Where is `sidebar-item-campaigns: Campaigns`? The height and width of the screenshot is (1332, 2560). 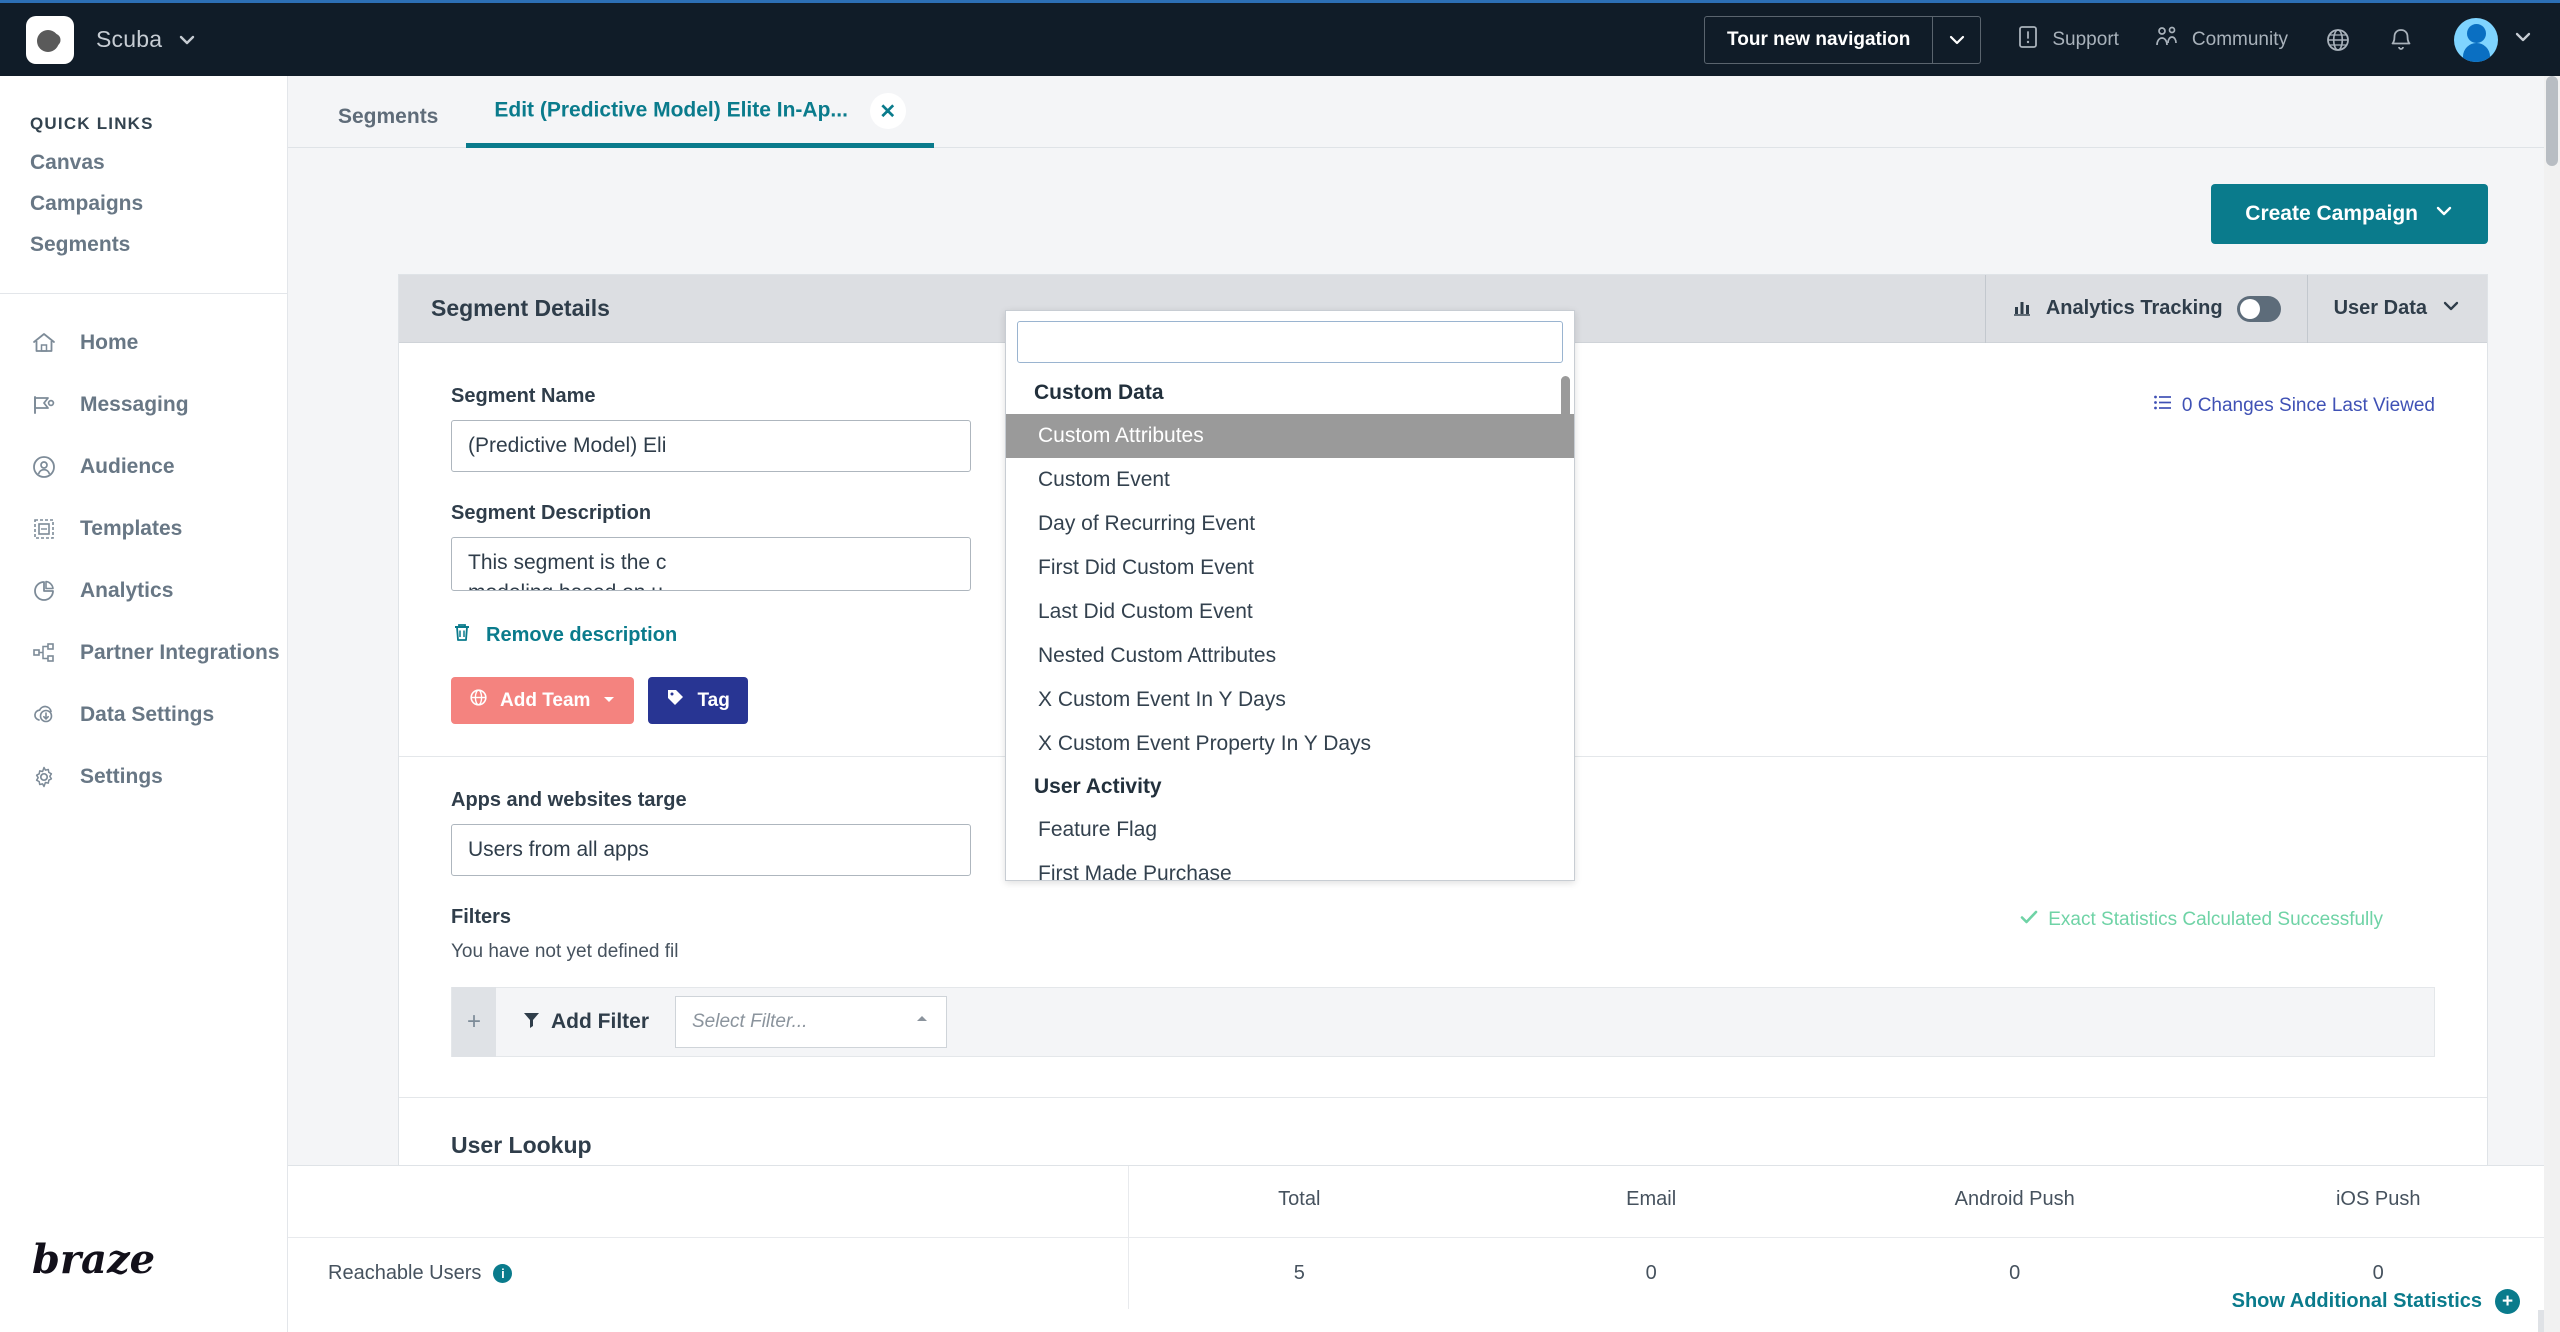 sidebar-item-campaigns: Campaigns is located at coordinates (143, 195).